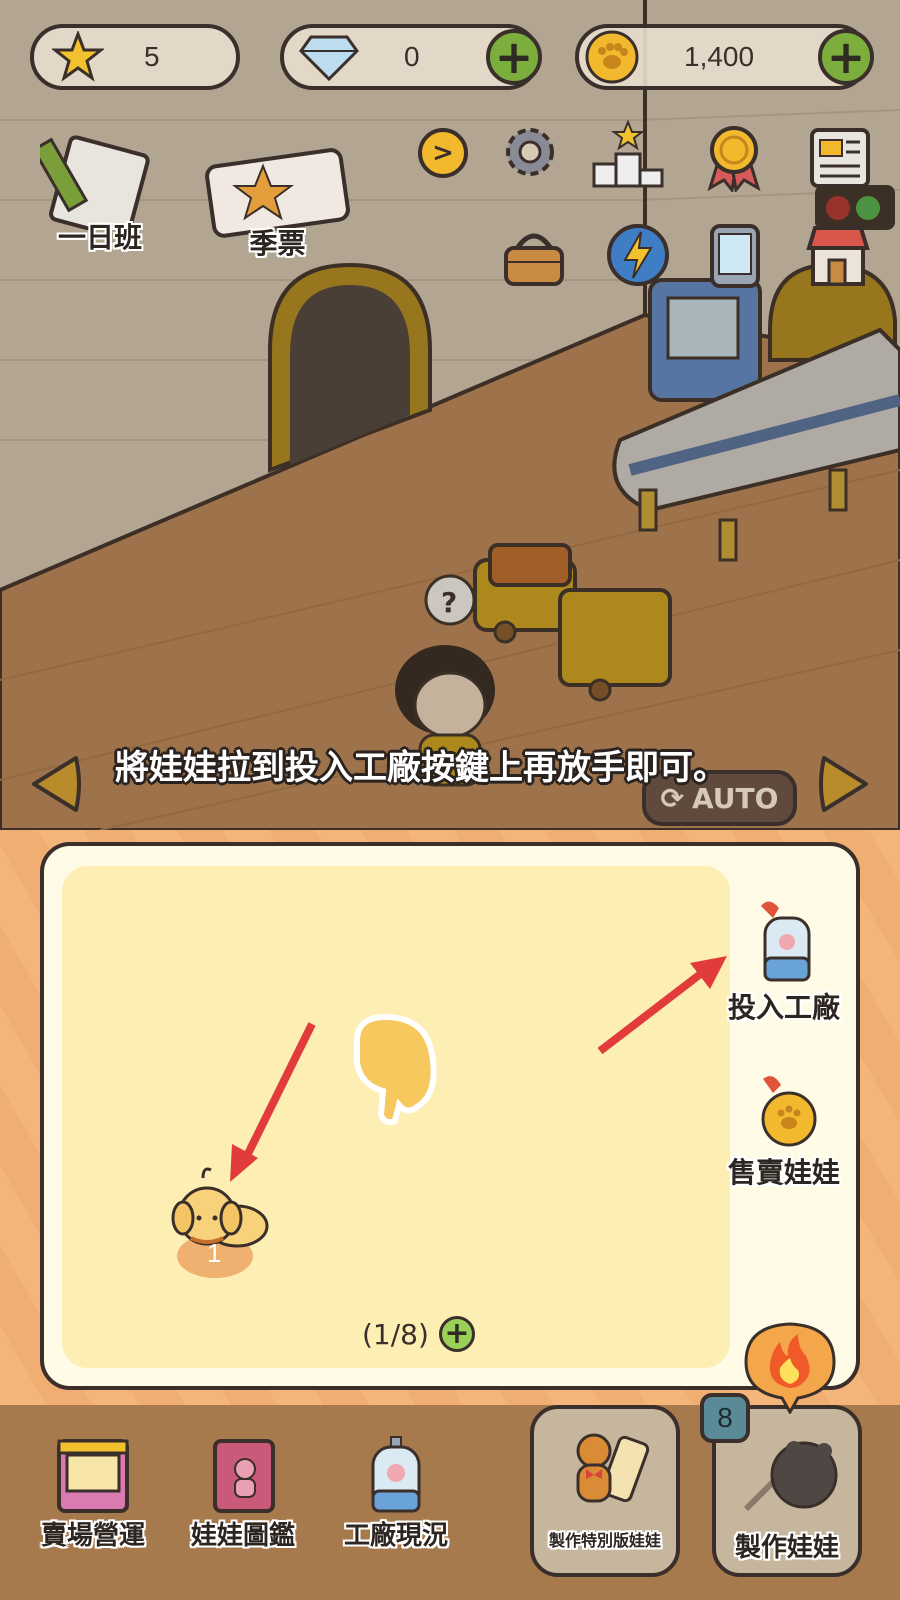 This screenshot has width=900, height=1600. I want to click on claw-machine-icon, so click(93, 1476).